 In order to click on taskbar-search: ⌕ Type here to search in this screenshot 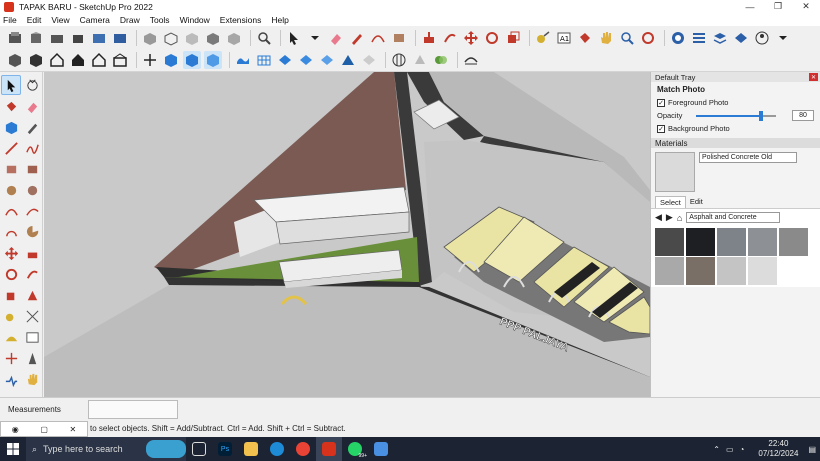, I will do `click(106, 449)`.